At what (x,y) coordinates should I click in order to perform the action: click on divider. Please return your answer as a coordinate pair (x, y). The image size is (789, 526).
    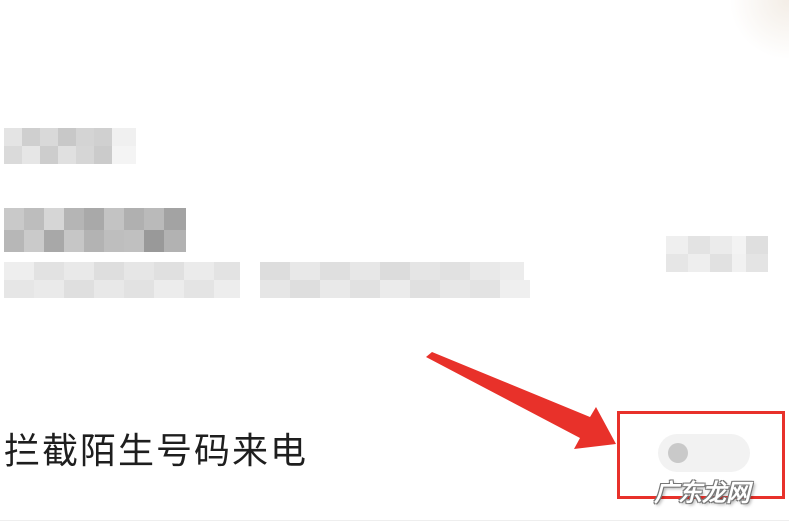
    Looking at the image, I should click on (394, 520).